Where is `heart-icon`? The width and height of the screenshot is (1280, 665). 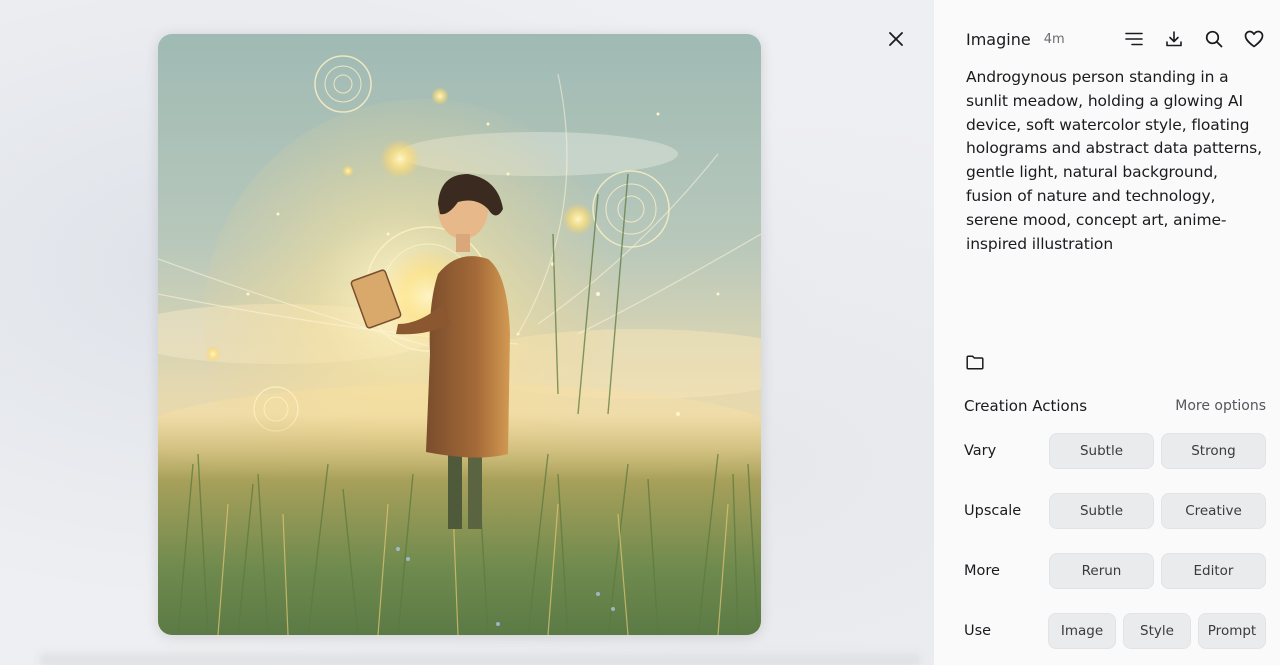
heart-icon is located at coordinates (1254, 39).